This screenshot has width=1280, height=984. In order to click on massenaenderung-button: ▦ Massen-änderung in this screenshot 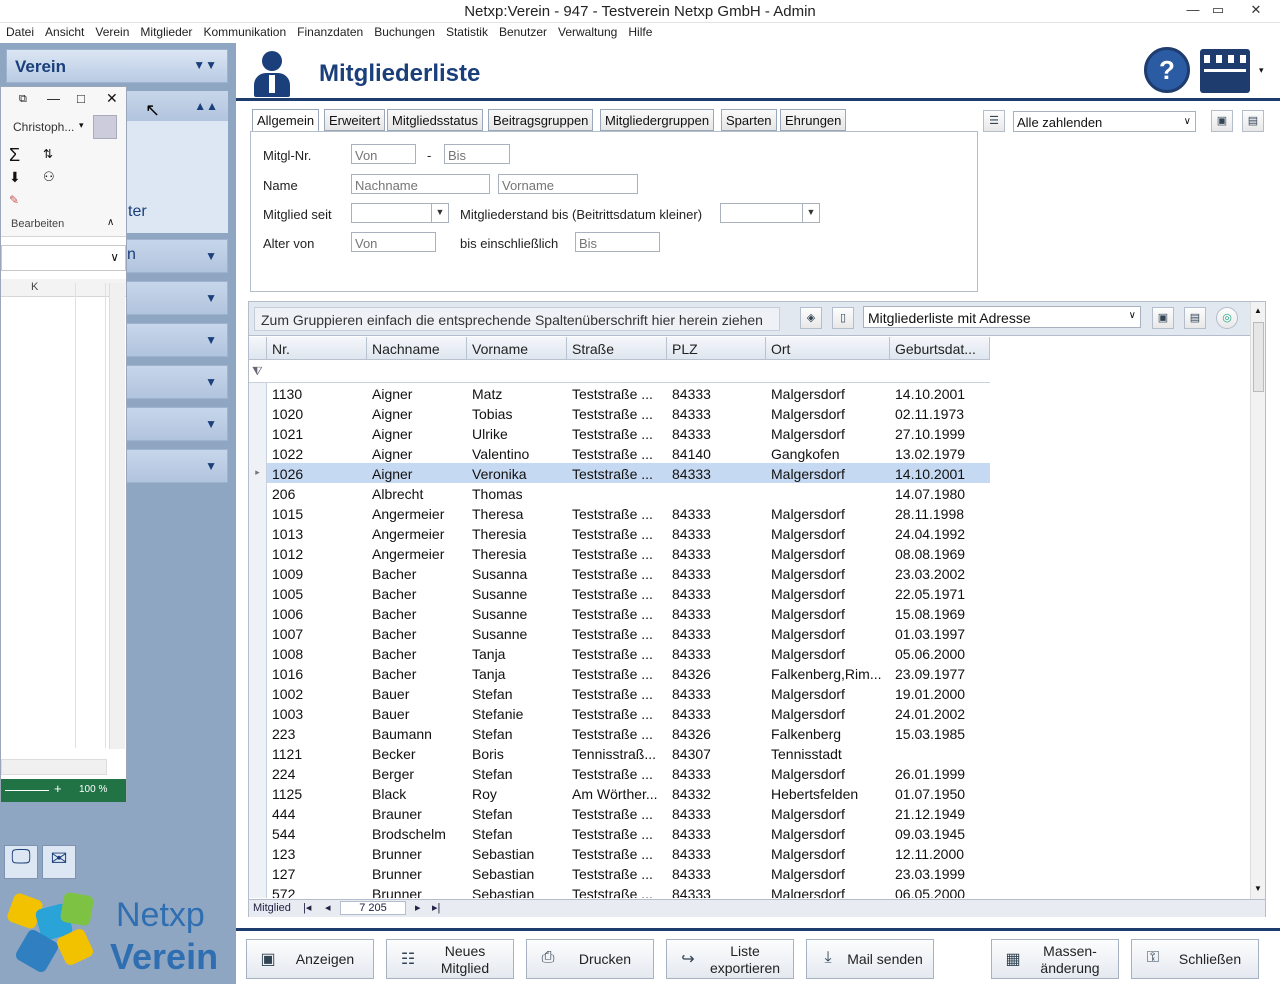, I will do `click(1055, 959)`.